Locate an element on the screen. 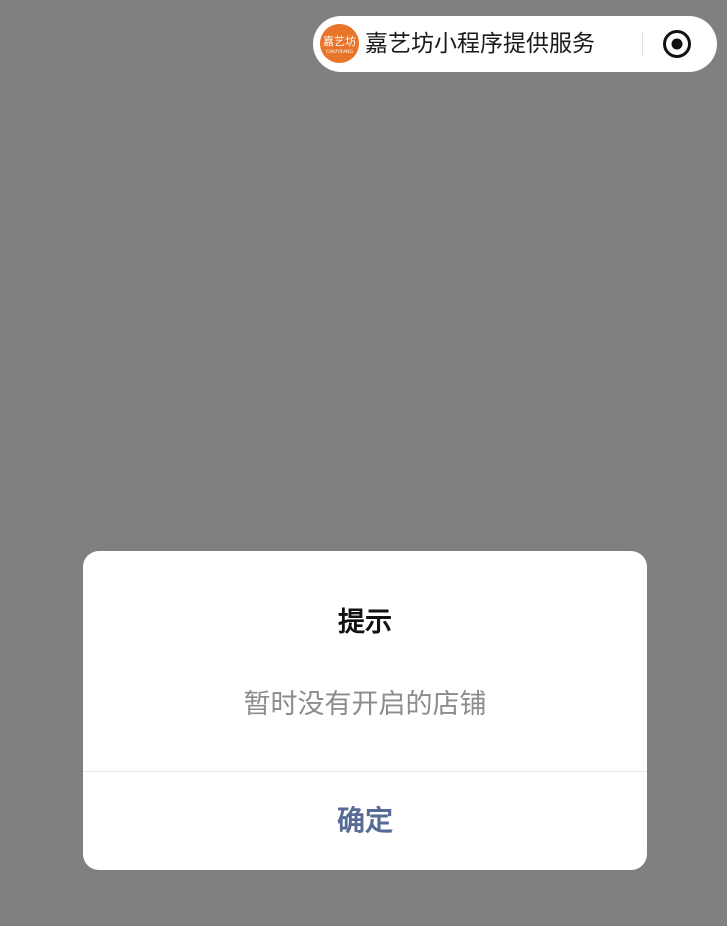  dialog-message: 暂时没有开启的店铺 is located at coordinates (365, 704).